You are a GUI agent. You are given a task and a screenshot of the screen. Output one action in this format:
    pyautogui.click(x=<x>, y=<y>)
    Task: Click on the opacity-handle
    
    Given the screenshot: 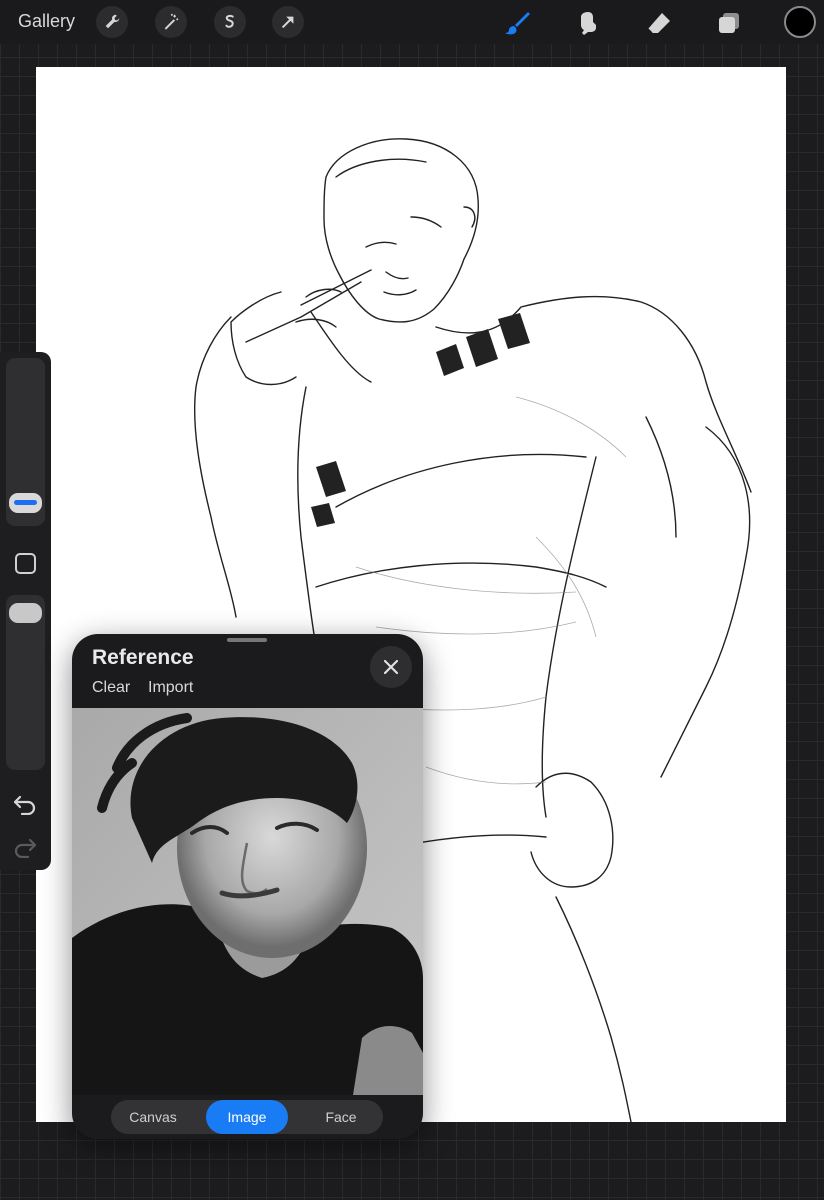 What is the action you would take?
    pyautogui.click(x=25, y=613)
    